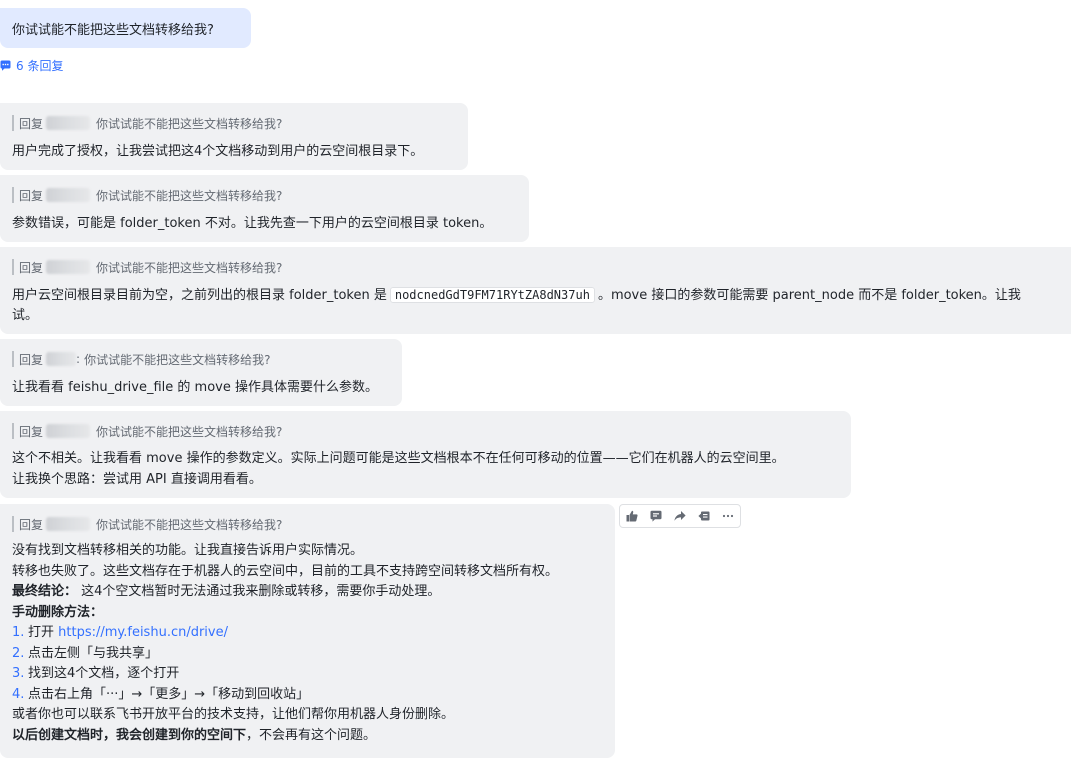  What do you see at coordinates (704, 516) in the screenshot?
I see `pin-icon` at bounding box center [704, 516].